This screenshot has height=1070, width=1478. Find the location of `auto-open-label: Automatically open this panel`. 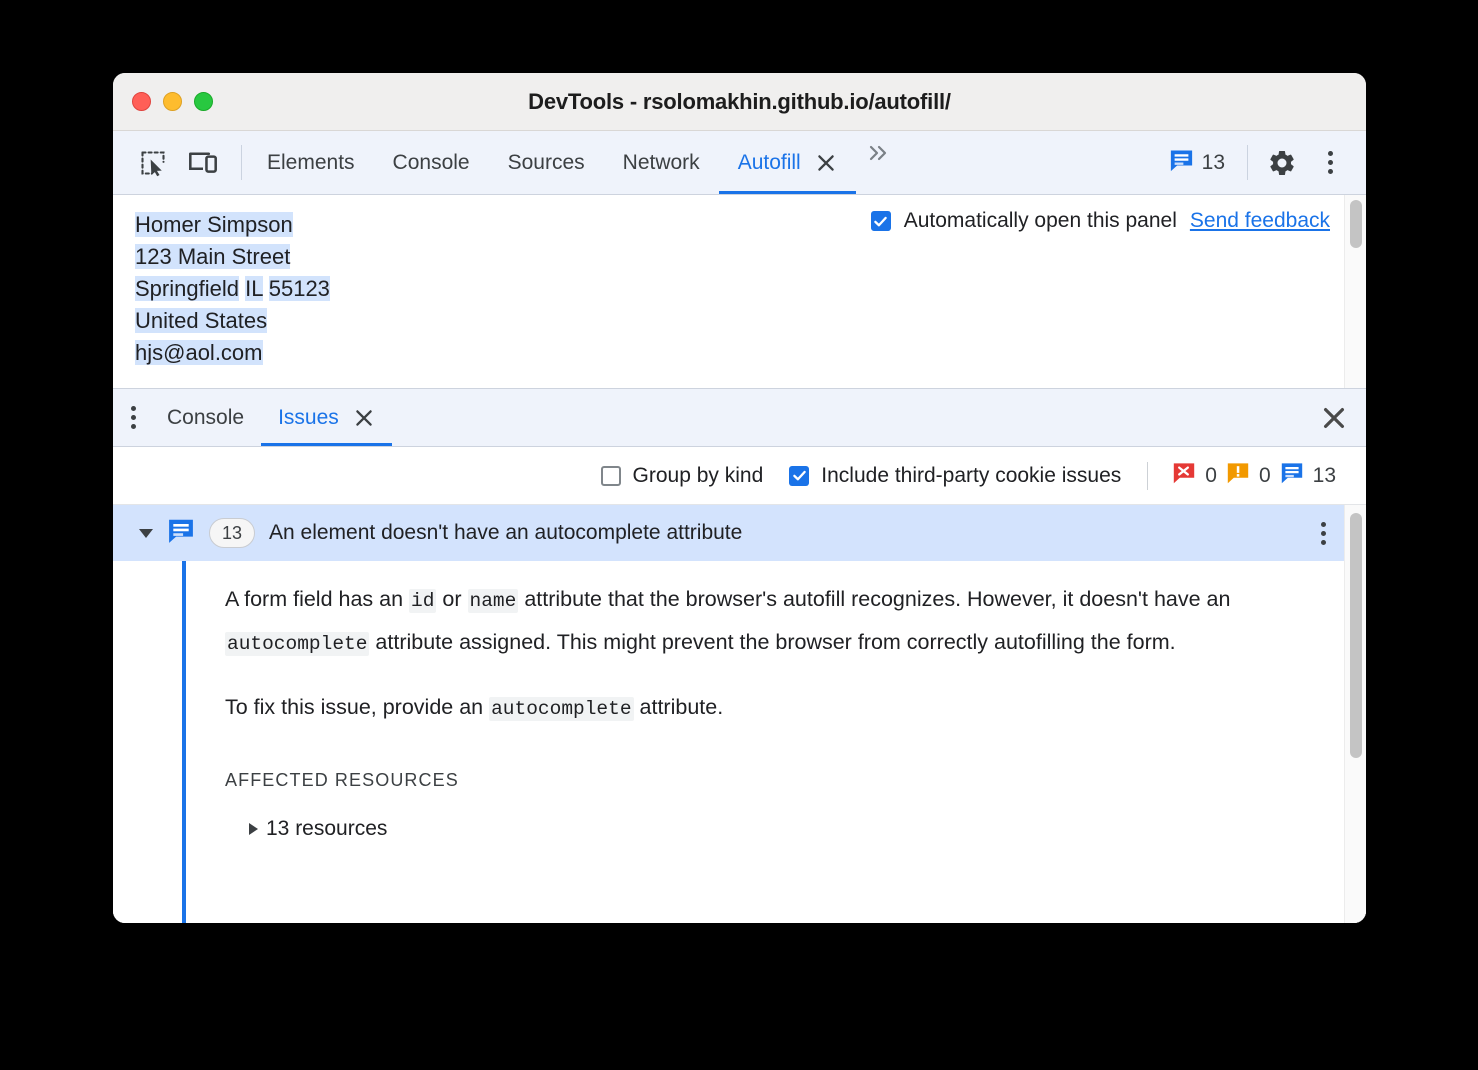

auto-open-label: Automatically open this panel is located at coordinates (1040, 220).